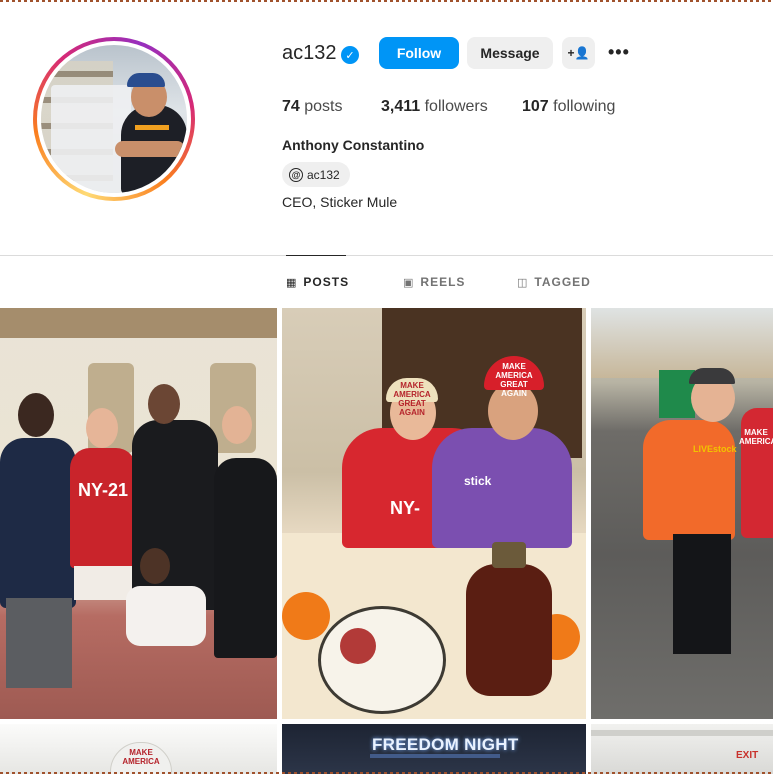 The height and width of the screenshot is (774, 773). I want to click on post2-red-shirt-text: NY-, so click(405, 508).